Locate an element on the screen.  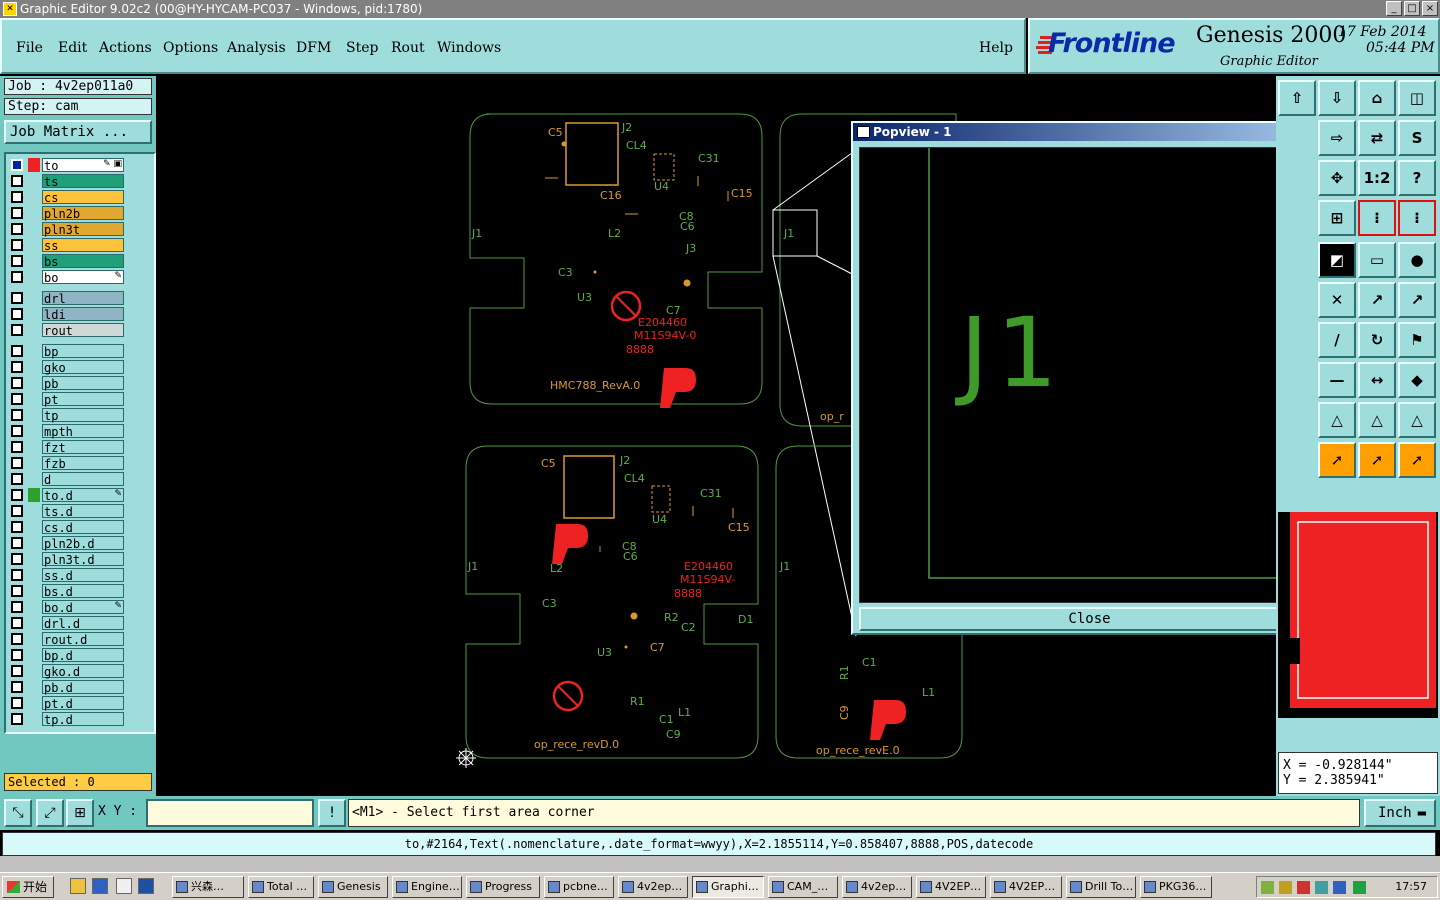
net-highlight-icon: ⁝ is located at coordinates (1417, 218).